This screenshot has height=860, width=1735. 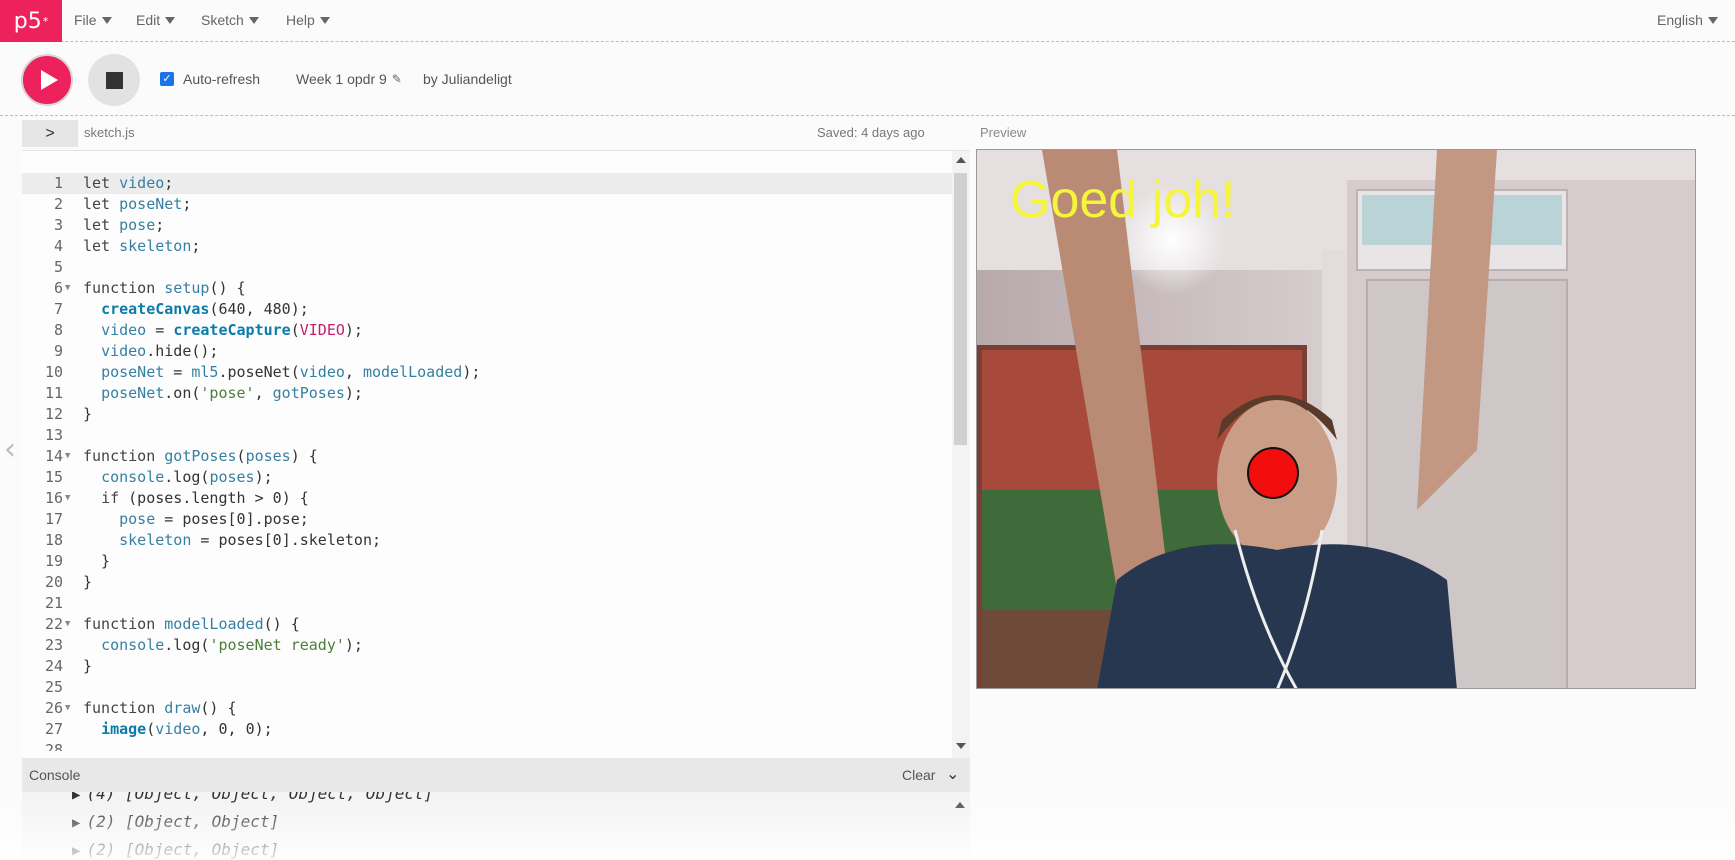 What do you see at coordinates (961, 746) in the screenshot?
I see `scroll-down-icon` at bounding box center [961, 746].